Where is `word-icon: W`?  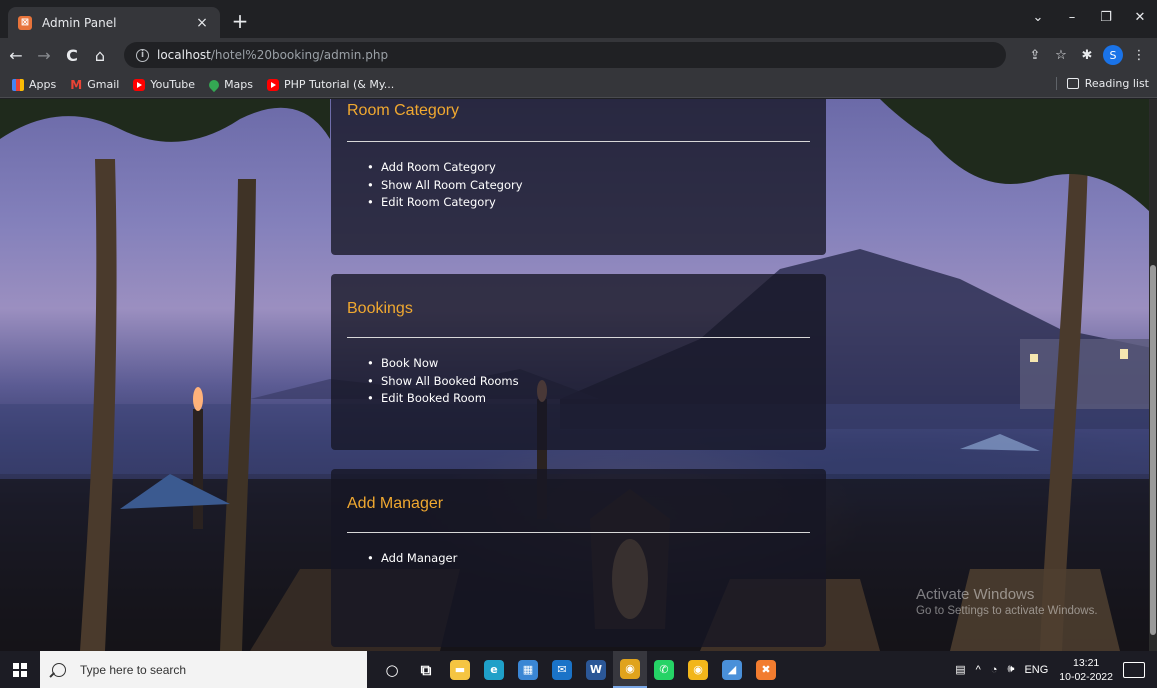 word-icon: W is located at coordinates (596, 669).